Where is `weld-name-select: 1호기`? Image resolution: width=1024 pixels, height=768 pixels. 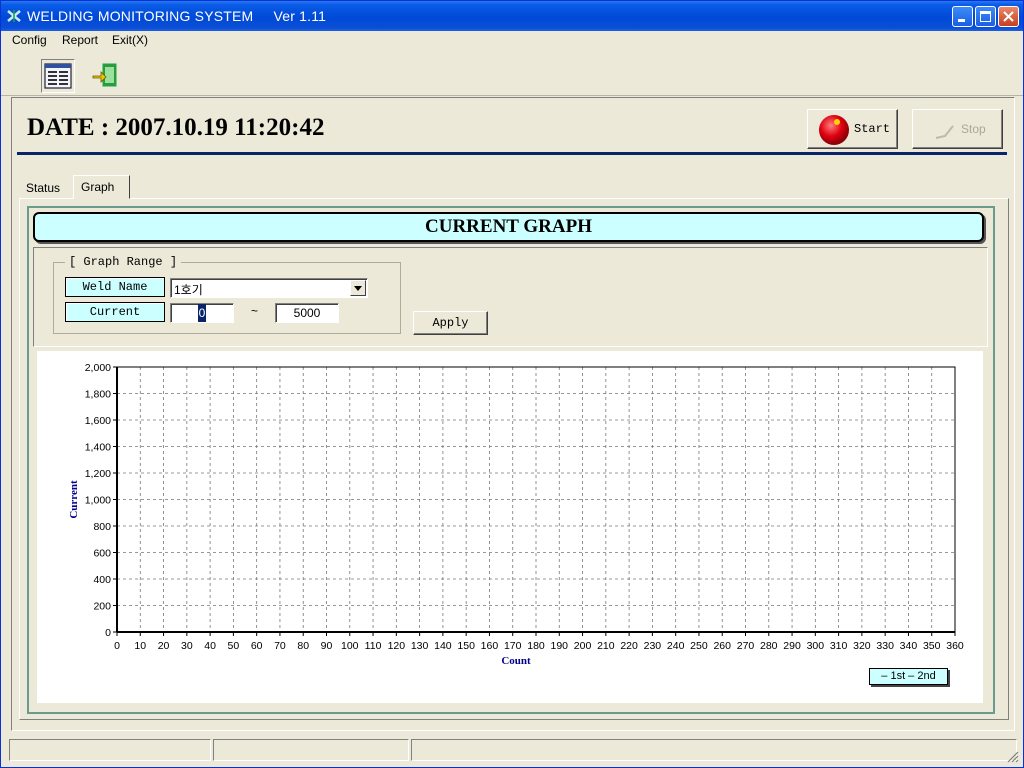 weld-name-select: 1호기 is located at coordinates (269, 288).